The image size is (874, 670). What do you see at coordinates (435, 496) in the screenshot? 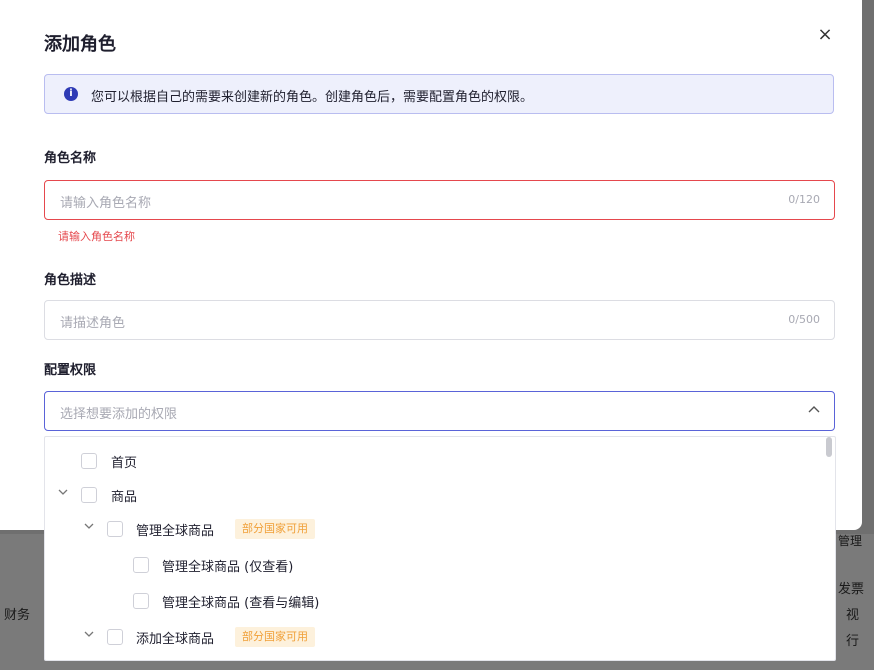
I see `tree-item-products: 商品` at bounding box center [435, 496].